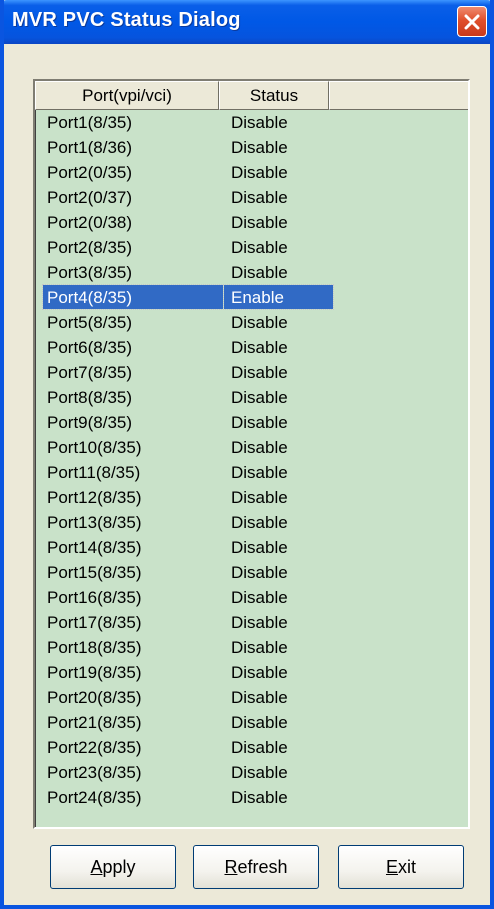 The image size is (494, 909). I want to click on list-row: Port2(0/37) Disable, so click(251, 197).